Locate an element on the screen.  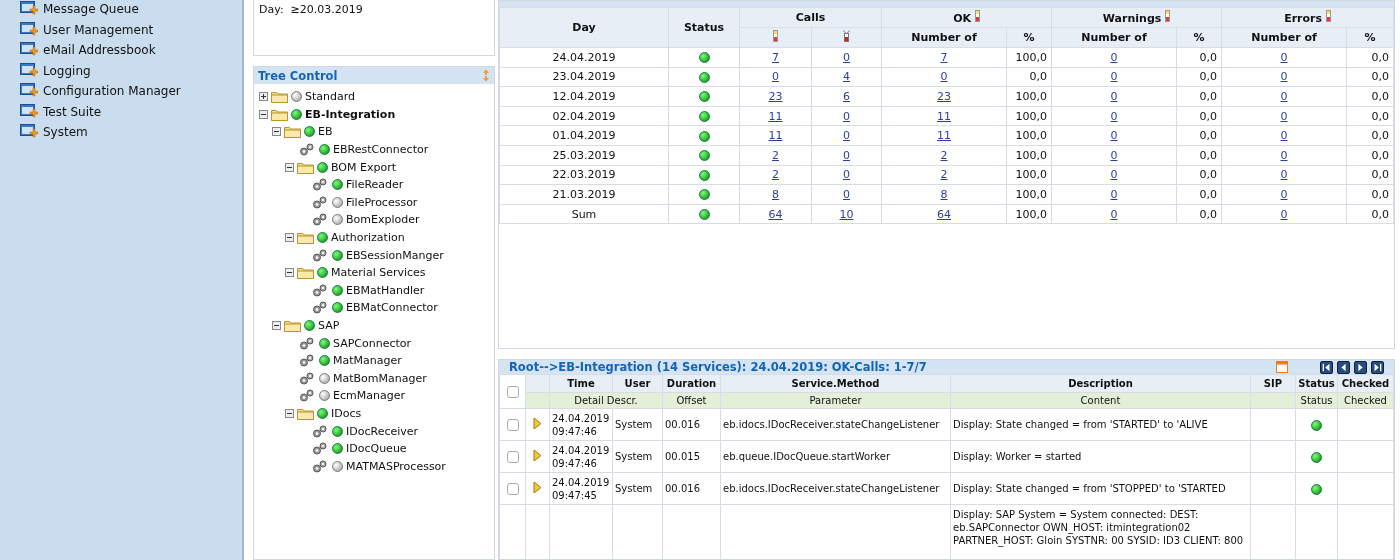
last-page-button is located at coordinates (1377, 367).